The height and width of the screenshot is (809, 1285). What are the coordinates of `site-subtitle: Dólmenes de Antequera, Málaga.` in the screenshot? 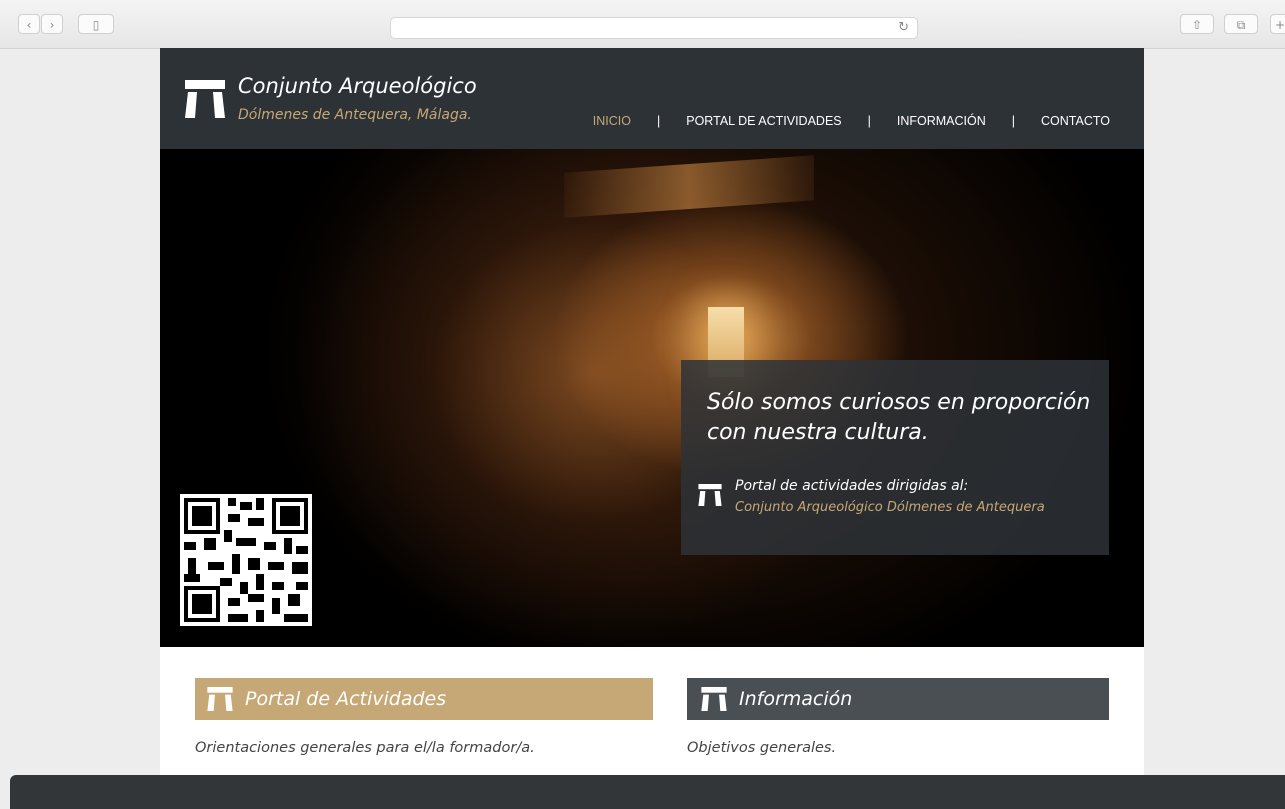 It's located at (355, 115).